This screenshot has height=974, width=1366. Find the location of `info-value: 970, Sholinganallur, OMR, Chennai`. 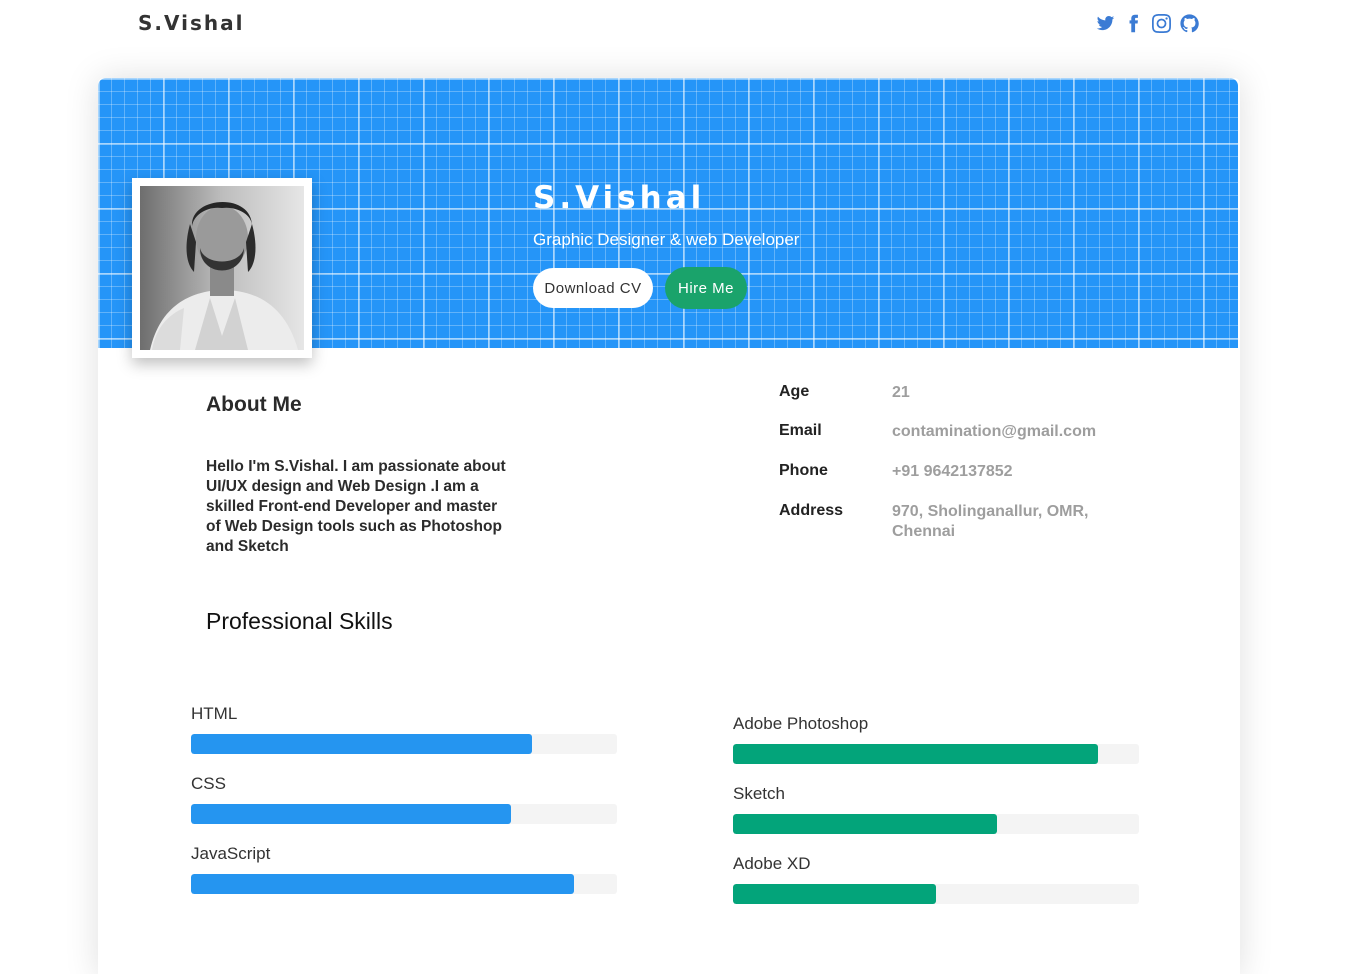

info-value: 970, Sholinganallur, OMR, Chennai is located at coordinates (990, 521).